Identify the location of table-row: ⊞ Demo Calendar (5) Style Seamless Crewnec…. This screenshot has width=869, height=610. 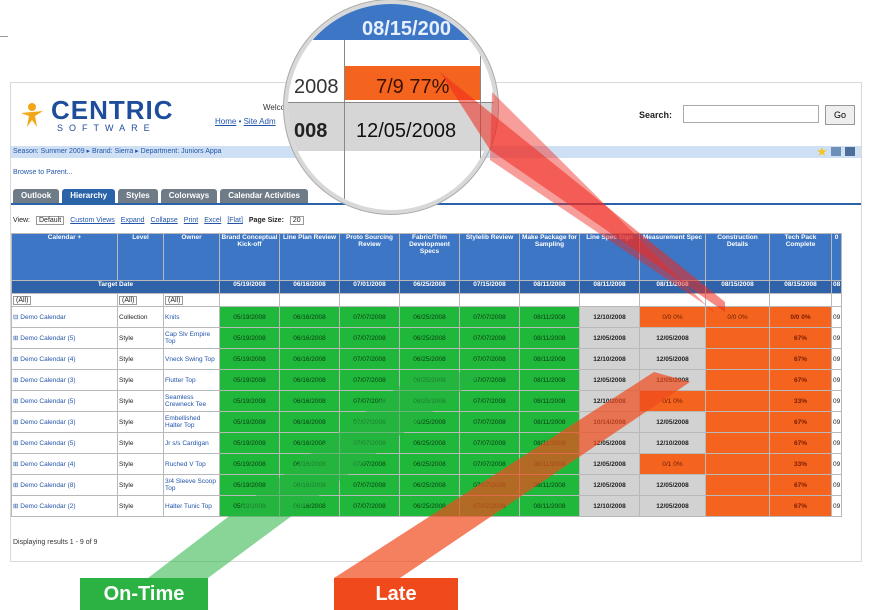
(427, 401).